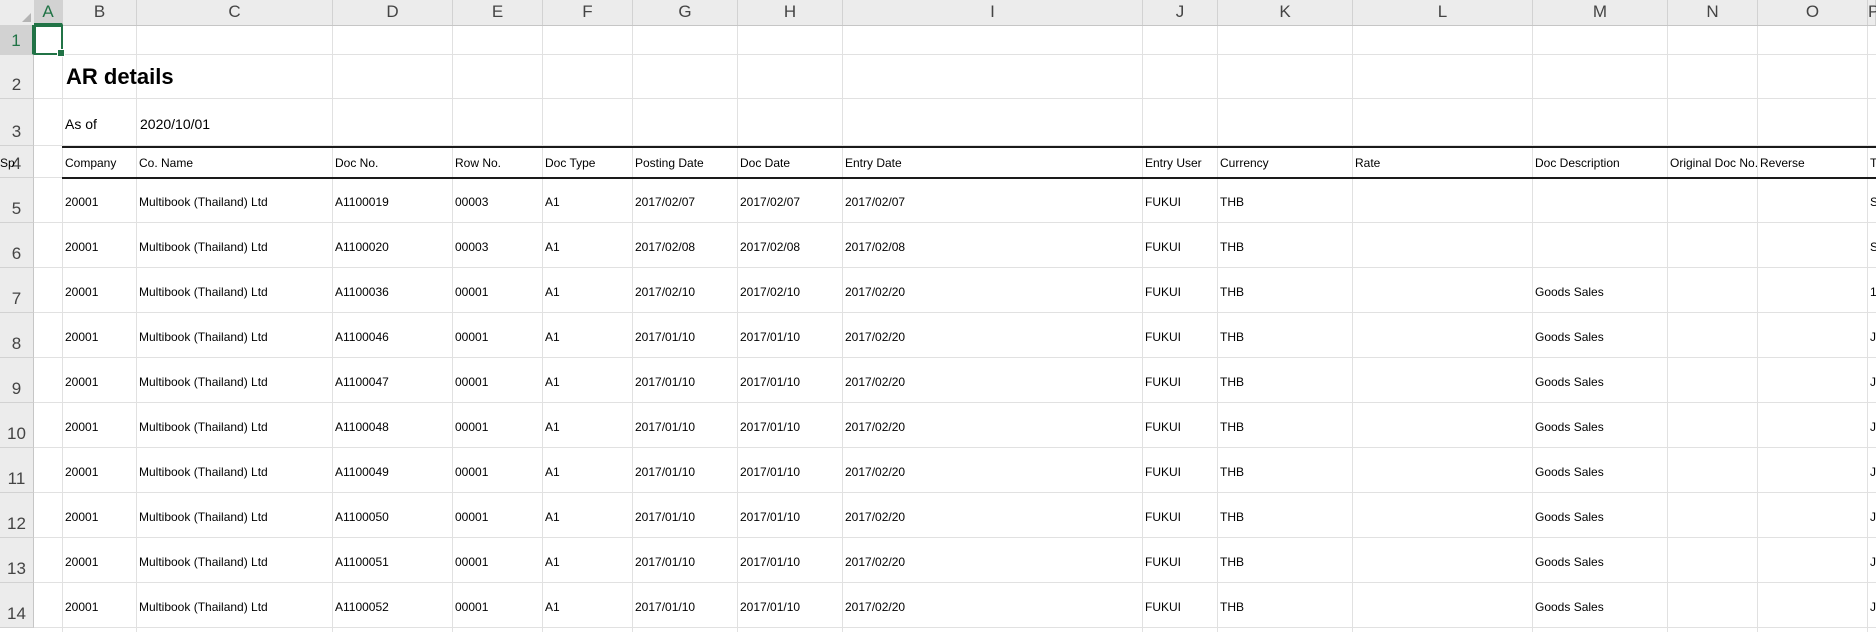 This screenshot has height=632, width=1876. What do you see at coordinates (1443, 12) in the screenshot?
I see `column-header-l: L` at bounding box center [1443, 12].